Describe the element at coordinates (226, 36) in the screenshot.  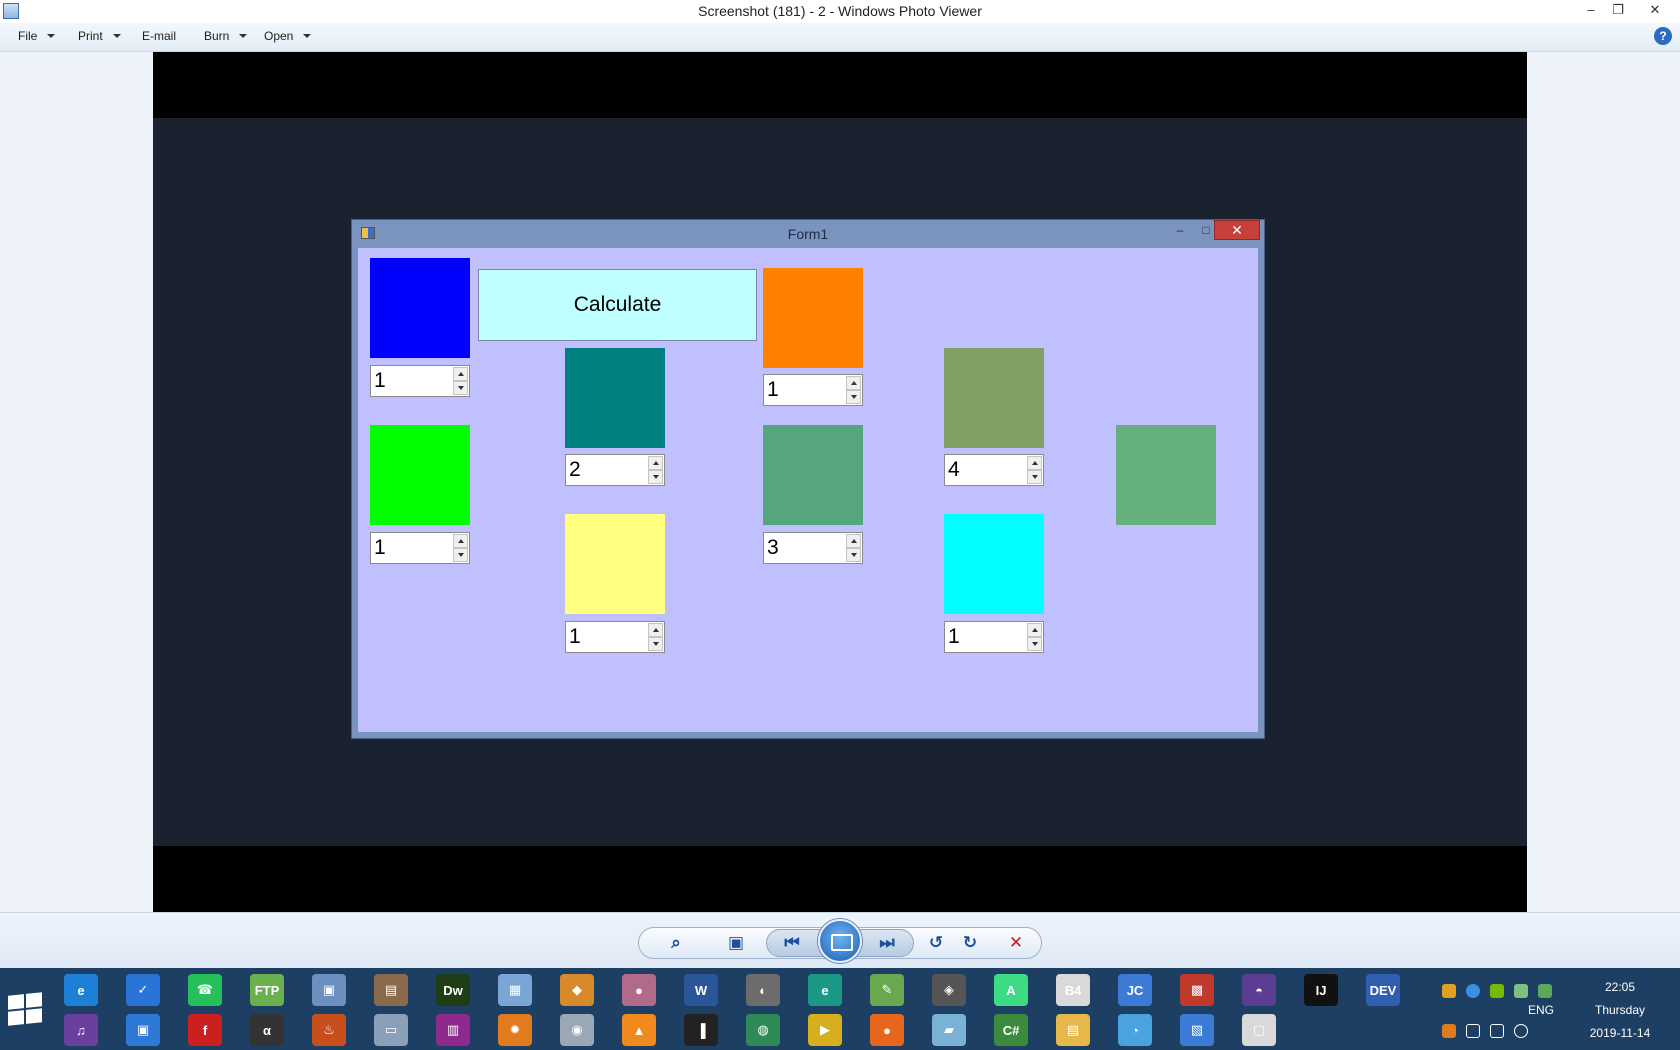
I see `burn-menu: Burn` at that location.